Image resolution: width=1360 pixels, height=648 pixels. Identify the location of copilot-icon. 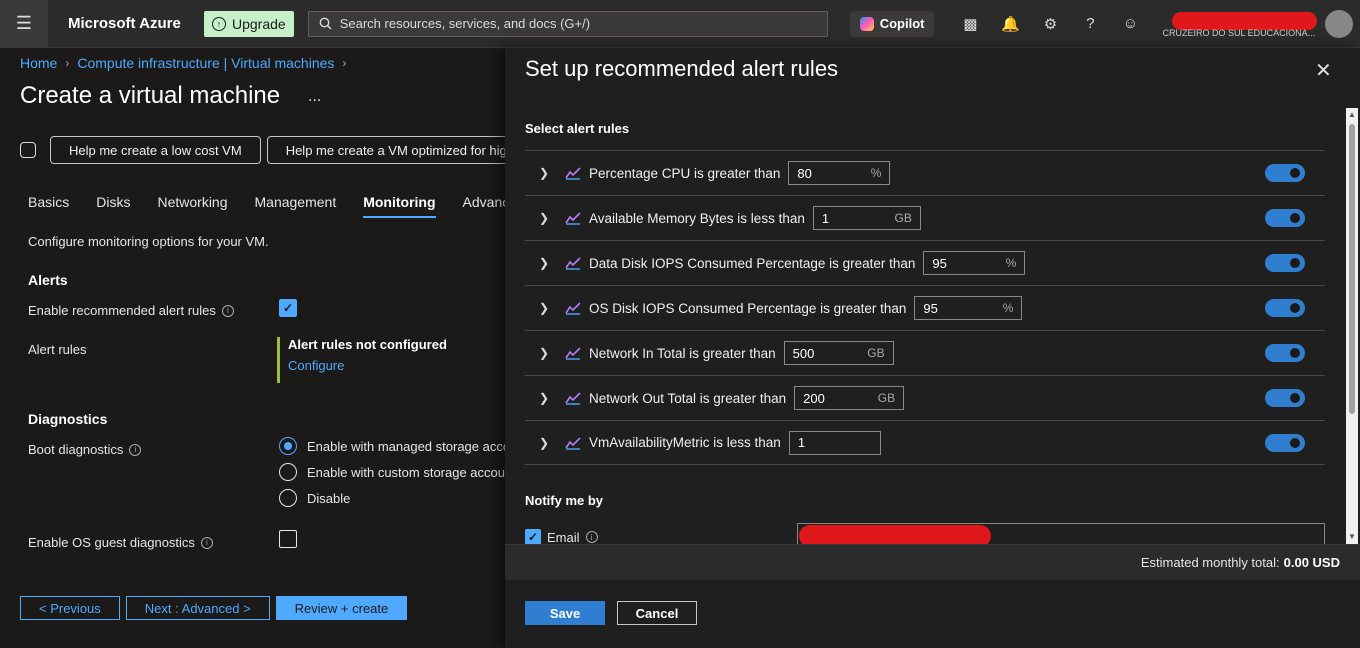
(866, 23).